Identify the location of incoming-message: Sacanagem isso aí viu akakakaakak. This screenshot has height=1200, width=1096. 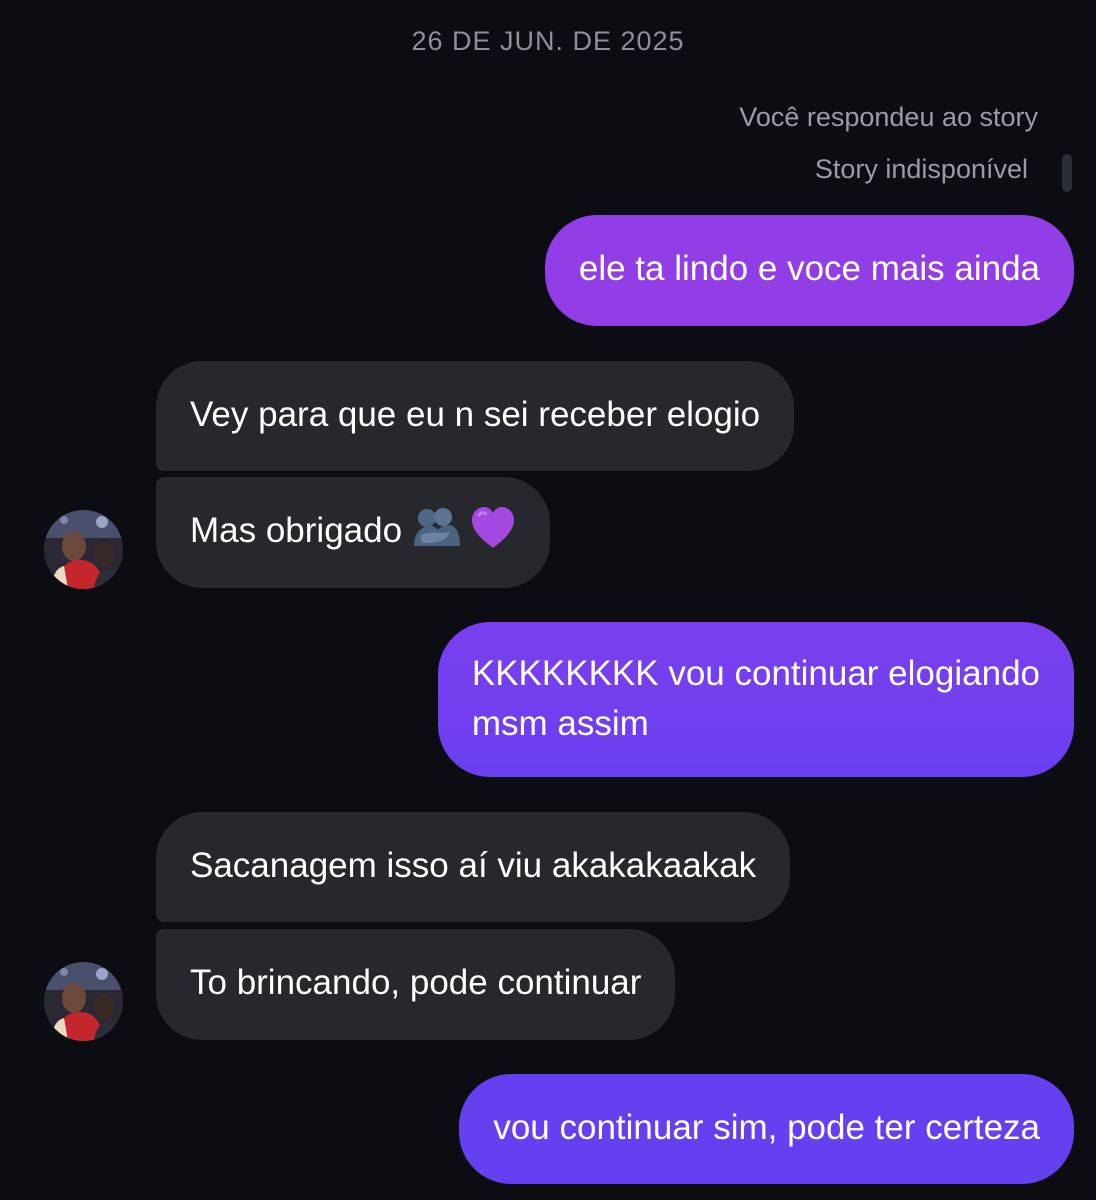
(473, 867).